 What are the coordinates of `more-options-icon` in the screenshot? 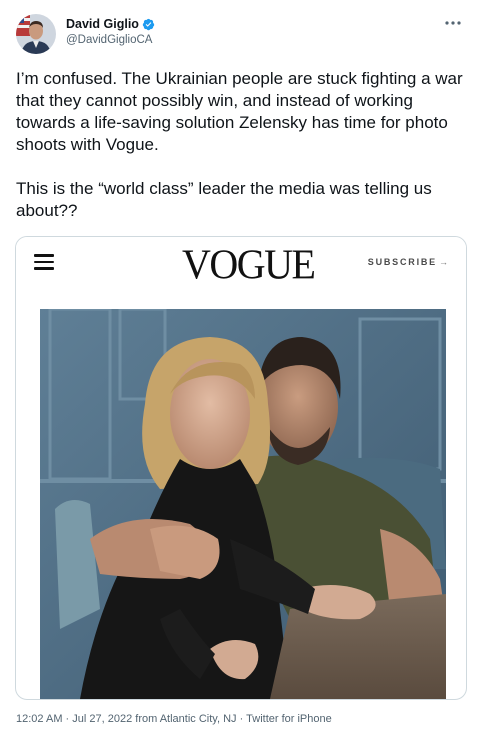 It's located at (453, 23).